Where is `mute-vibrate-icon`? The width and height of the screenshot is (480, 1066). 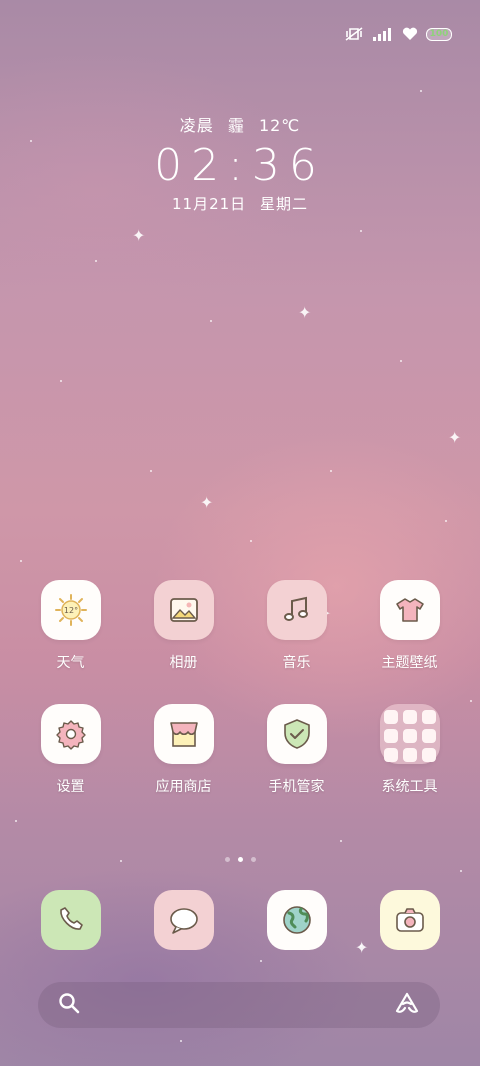 mute-vibrate-icon is located at coordinates (354, 34).